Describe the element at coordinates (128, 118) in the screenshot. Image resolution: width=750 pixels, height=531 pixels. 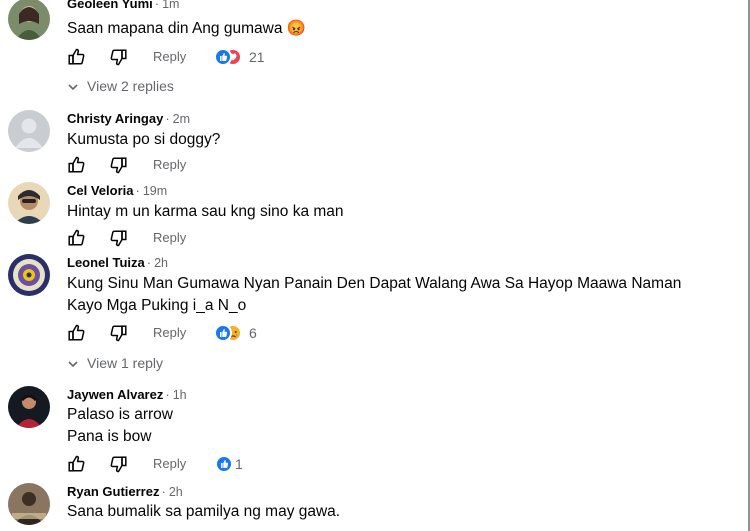
I see `commenter-name: Christy Aringay · 2m` at that location.